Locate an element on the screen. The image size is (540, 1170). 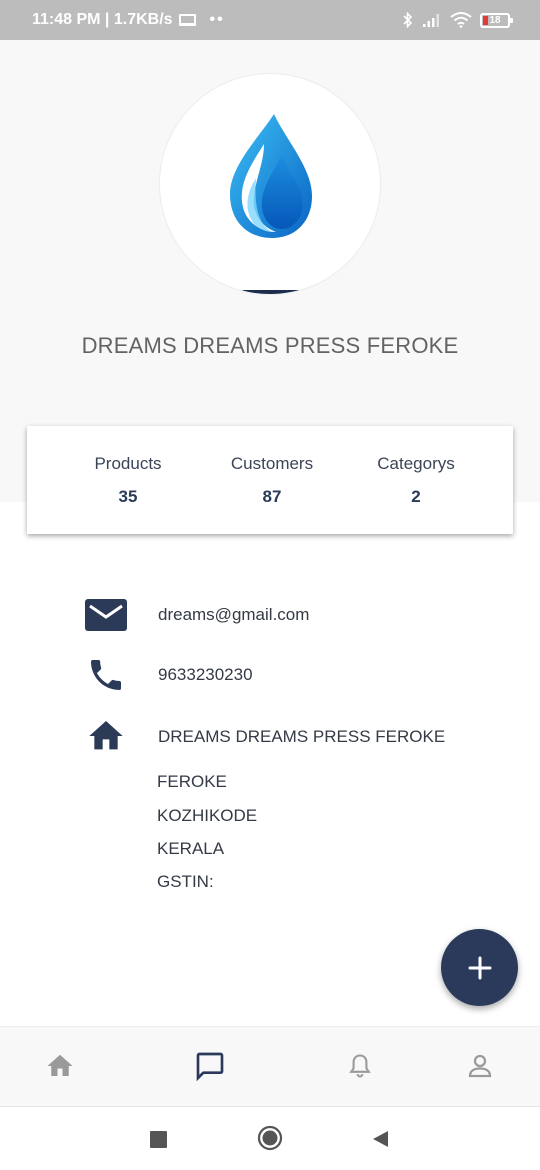
phone-icon is located at coordinates (106, 675).